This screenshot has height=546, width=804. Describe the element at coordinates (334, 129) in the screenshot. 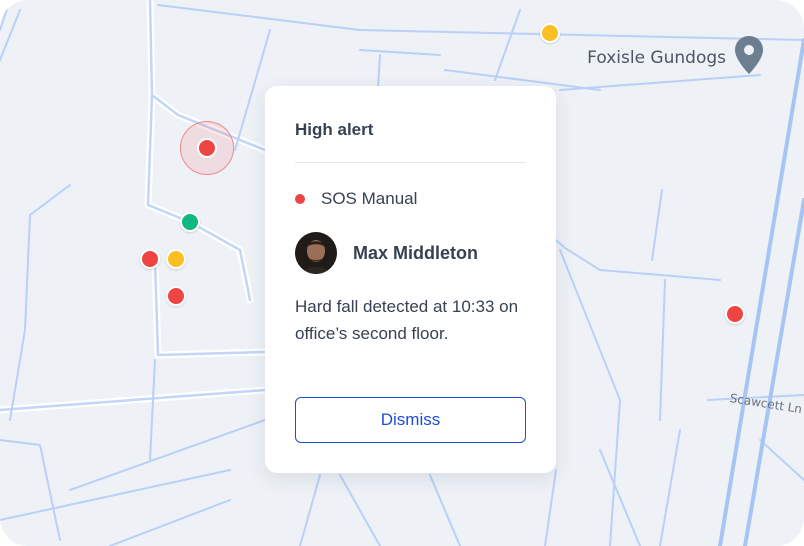

I see `alert-title: High alert` at that location.